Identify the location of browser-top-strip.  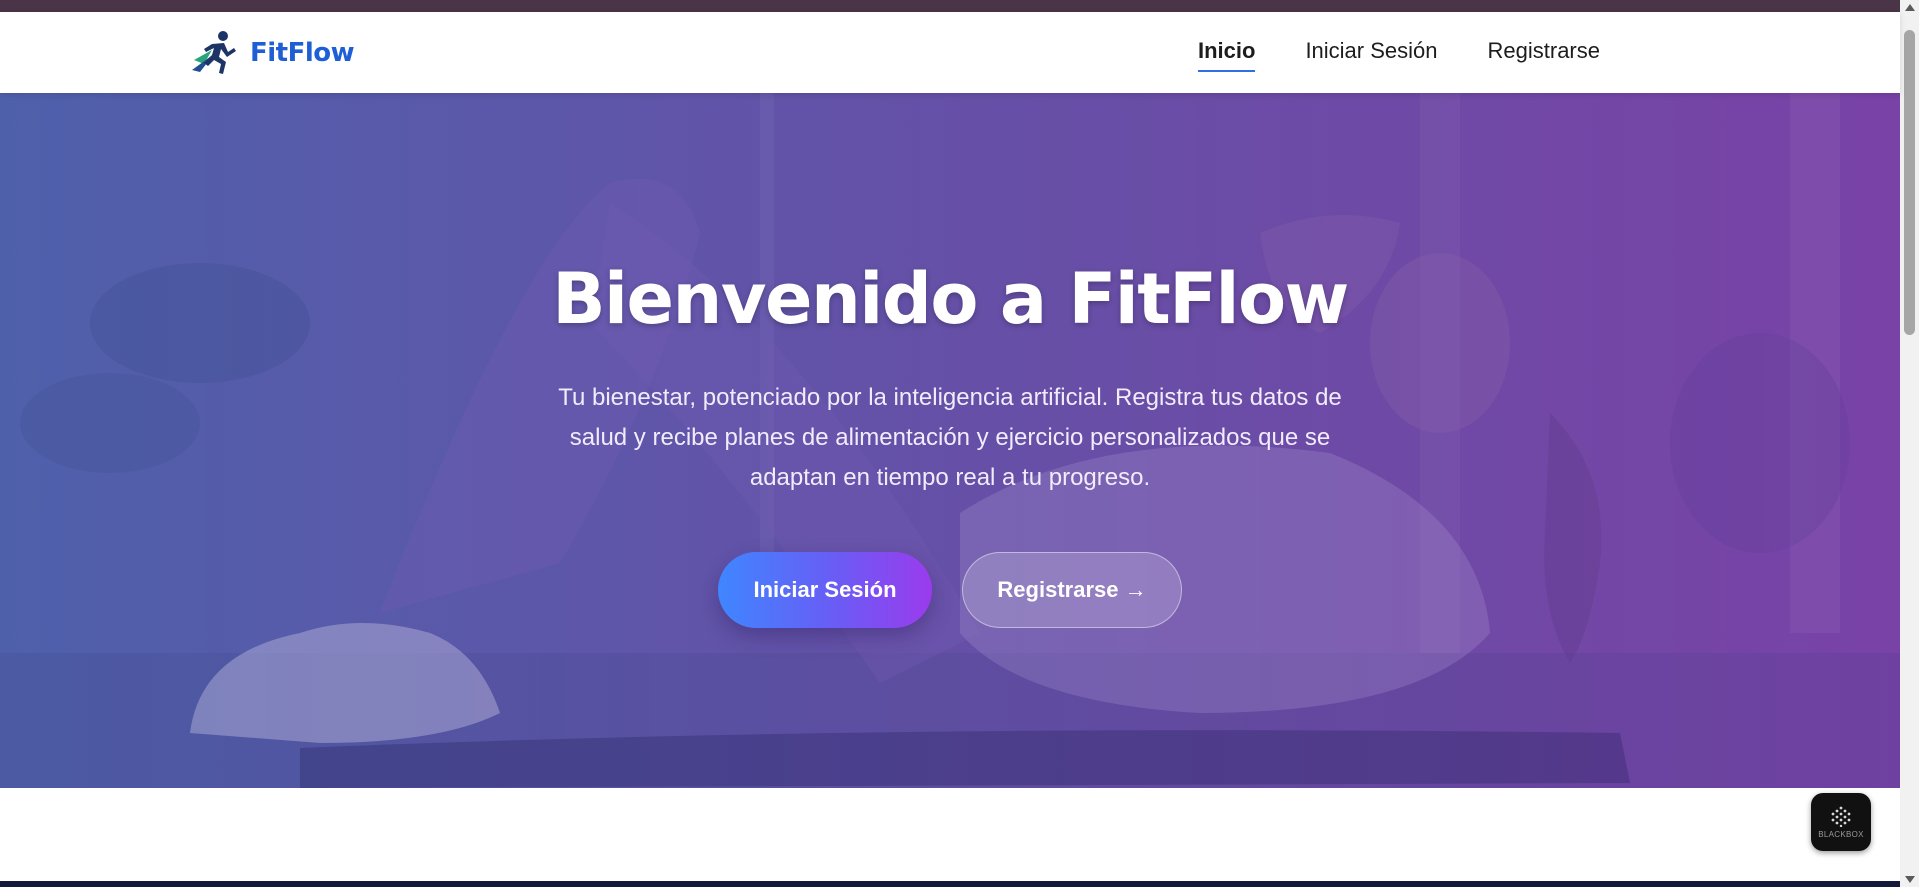
(950, 6).